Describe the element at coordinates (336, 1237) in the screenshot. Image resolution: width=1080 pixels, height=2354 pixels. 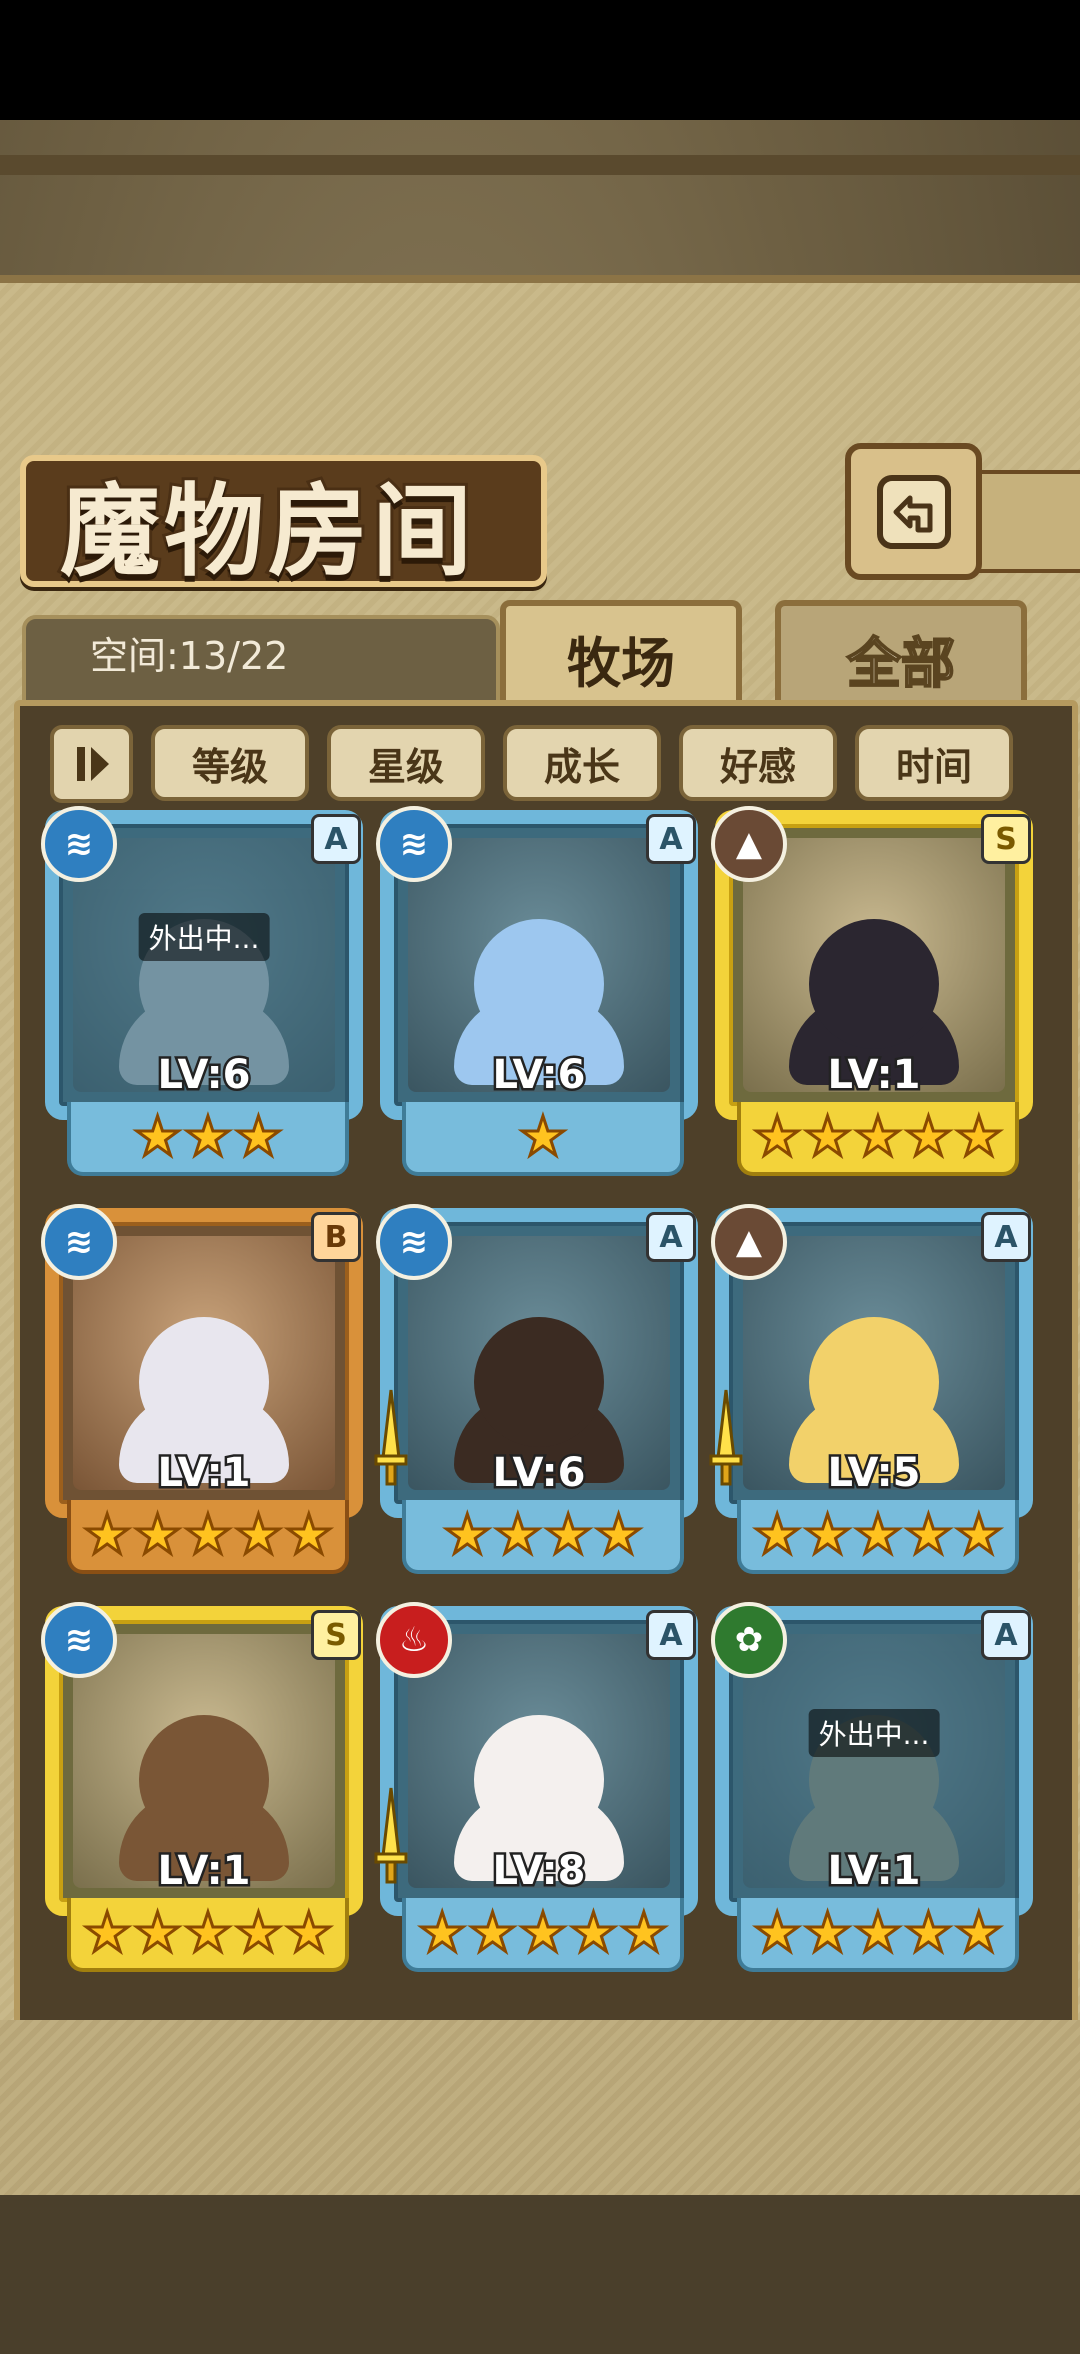
I see `rank-badge: B` at that location.